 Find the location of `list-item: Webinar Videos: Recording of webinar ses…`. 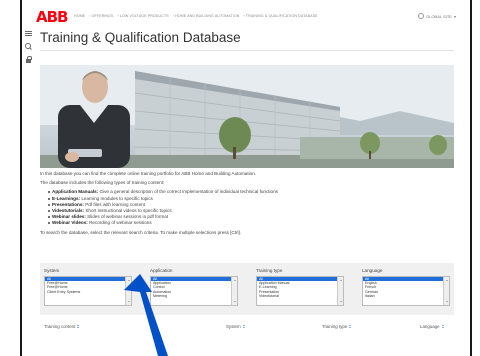

list-item: Webinar Videos: Recording of webinar ses… is located at coordinates (251, 223).